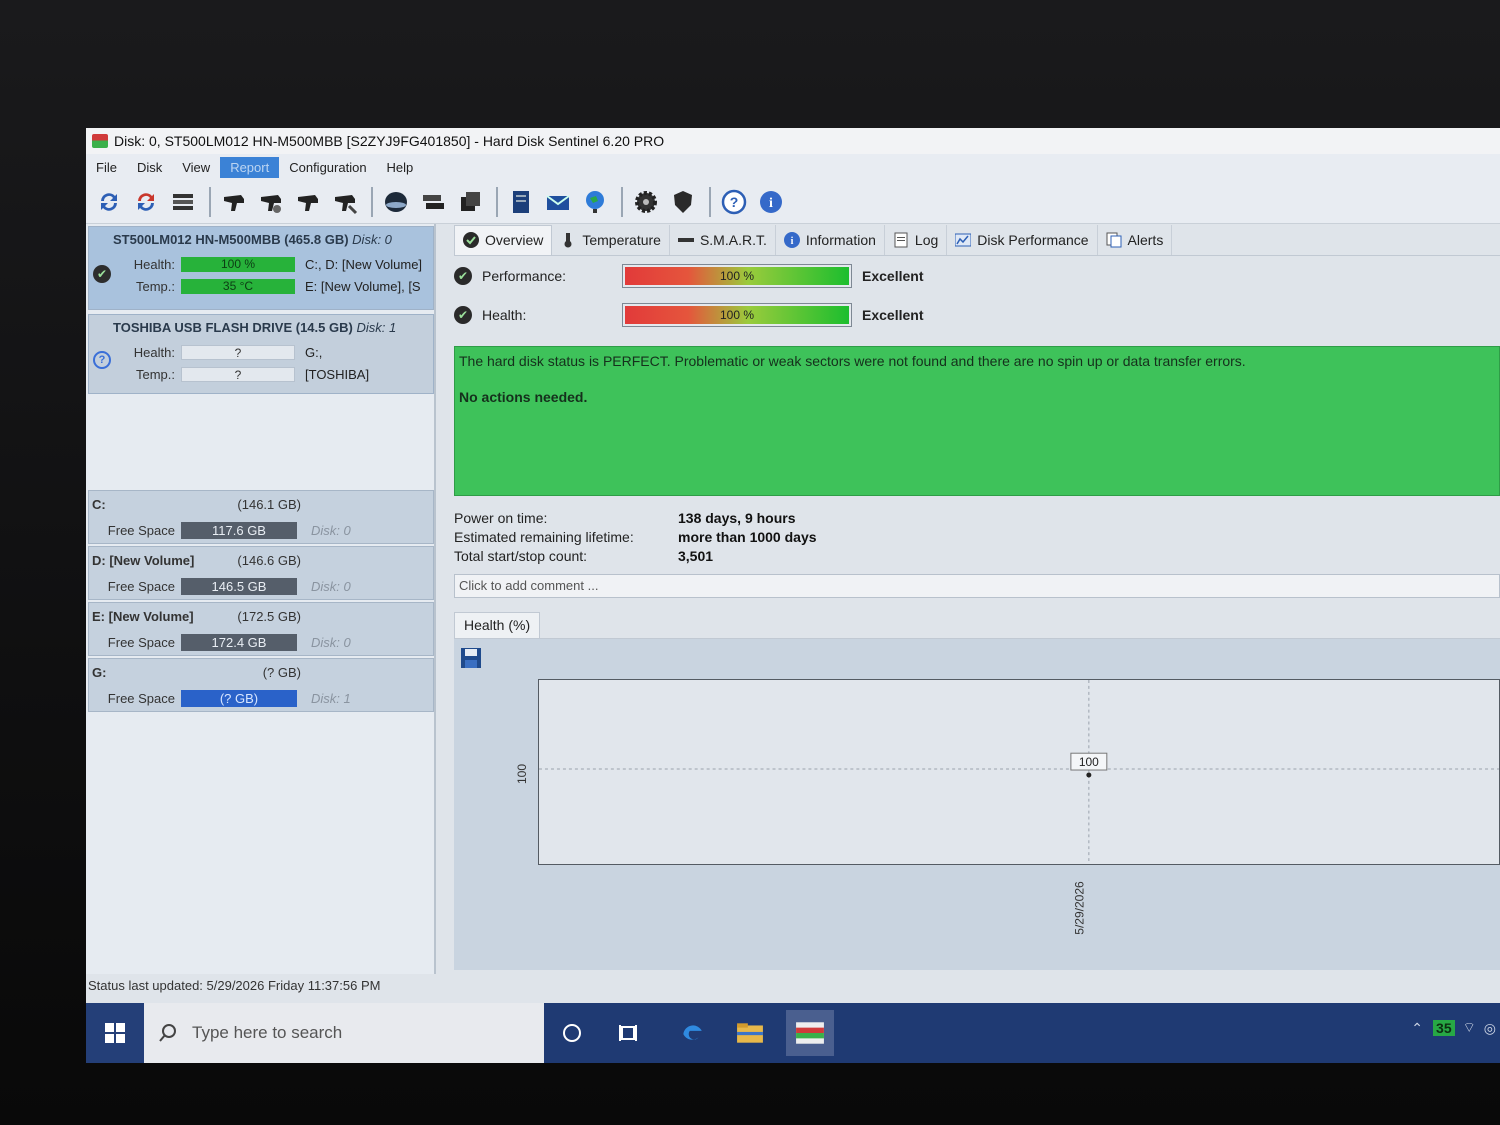 The height and width of the screenshot is (1125, 1500). I want to click on data-label: 100, so click(1089, 762).